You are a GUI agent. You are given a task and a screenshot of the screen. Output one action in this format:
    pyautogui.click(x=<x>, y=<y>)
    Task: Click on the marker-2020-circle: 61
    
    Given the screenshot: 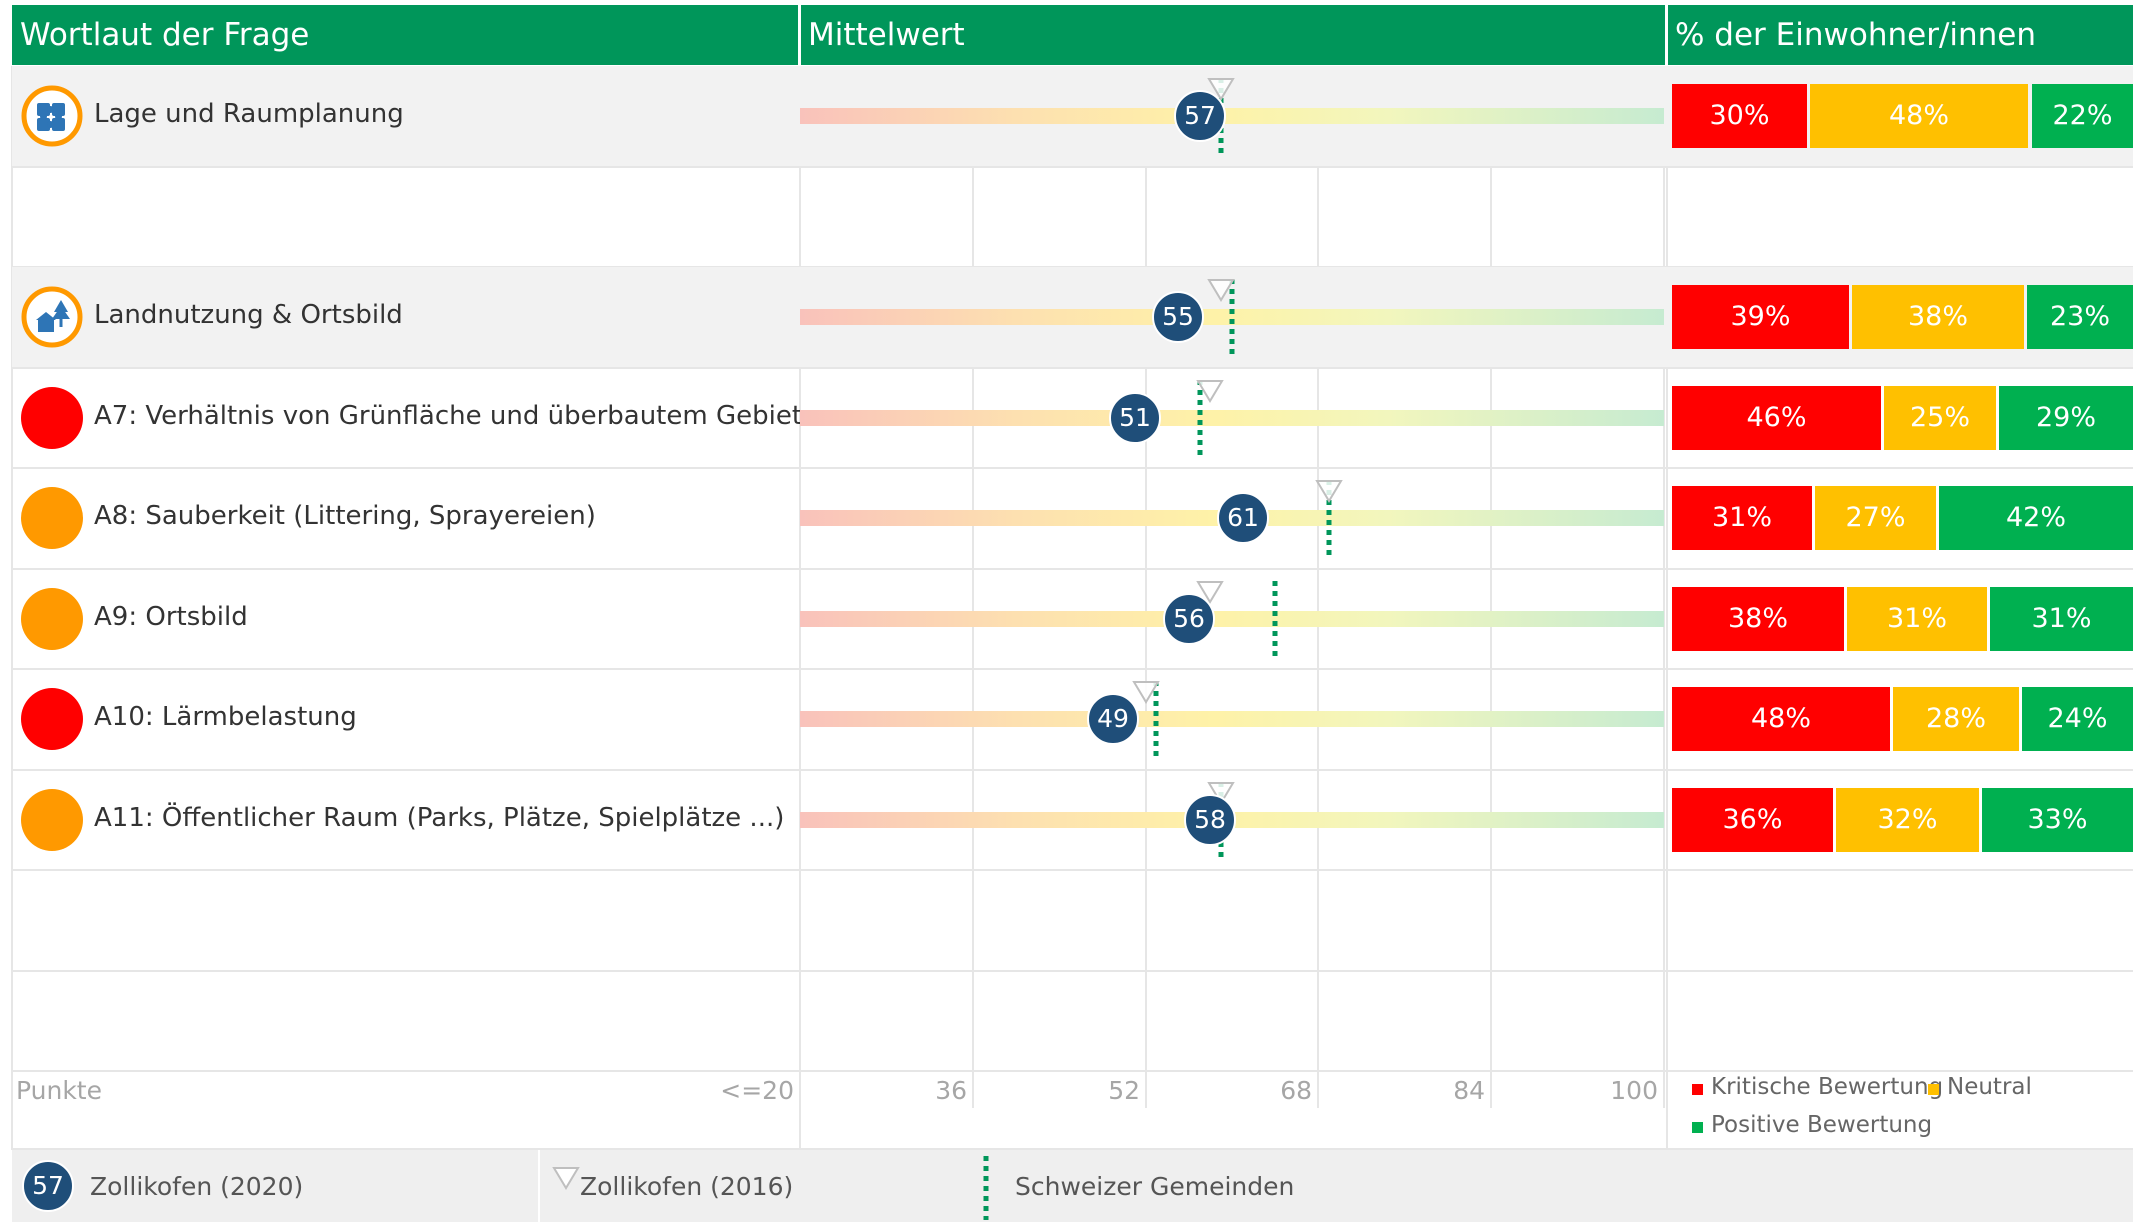 What is the action you would take?
    pyautogui.click(x=1243, y=518)
    